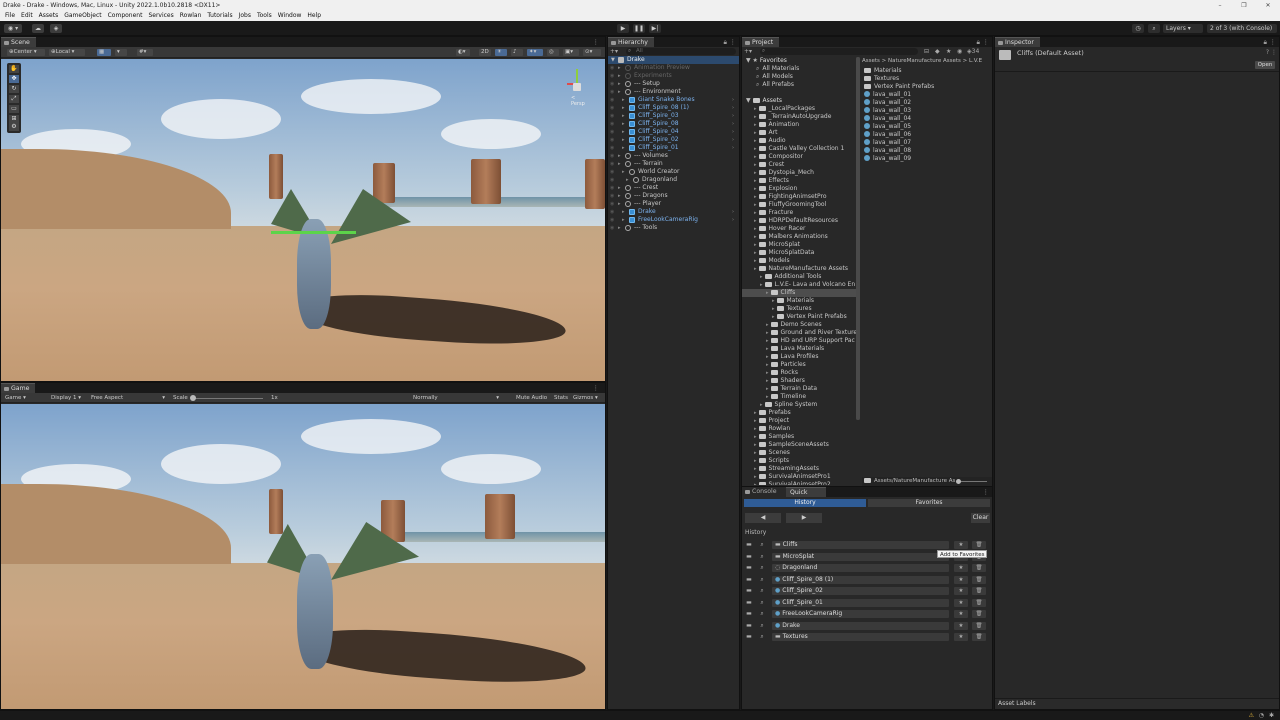 This screenshot has height=720, width=1280. What do you see at coordinates (631, 42) in the screenshot?
I see `tab-hierarchy: Hierarchy` at bounding box center [631, 42].